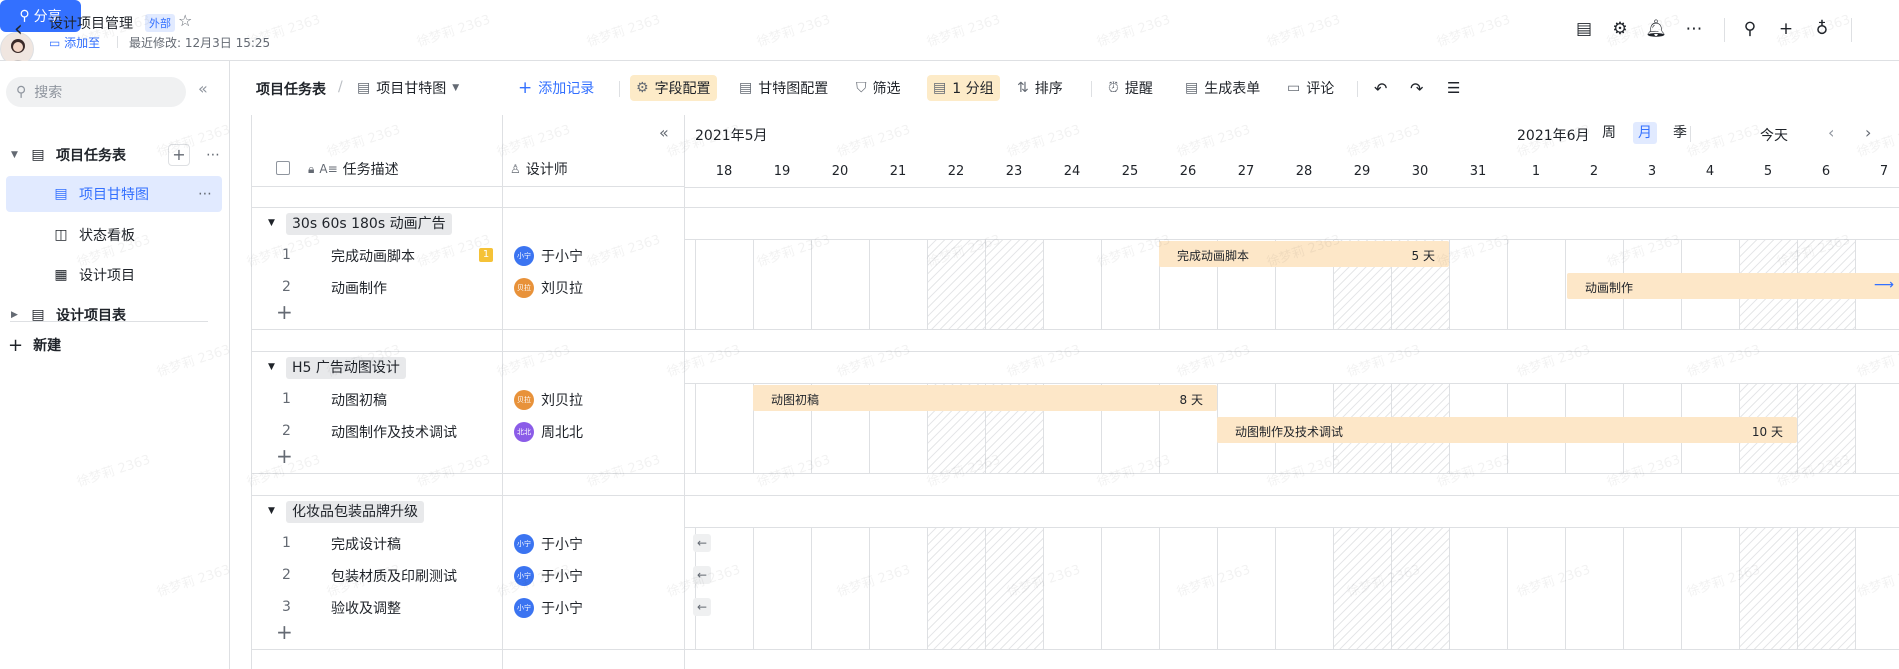 The image size is (1899, 669). What do you see at coordinates (366, 608) in the screenshot?
I see `task-cell: 验收及调整` at bounding box center [366, 608].